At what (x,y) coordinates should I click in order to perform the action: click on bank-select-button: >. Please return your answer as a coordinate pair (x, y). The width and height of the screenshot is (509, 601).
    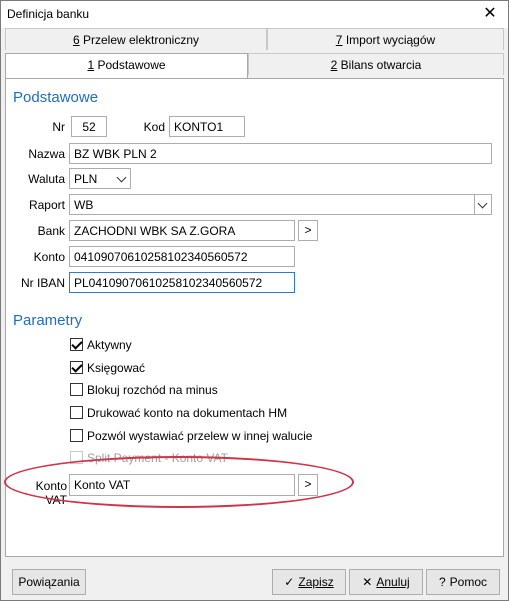
    Looking at the image, I should click on (308, 230).